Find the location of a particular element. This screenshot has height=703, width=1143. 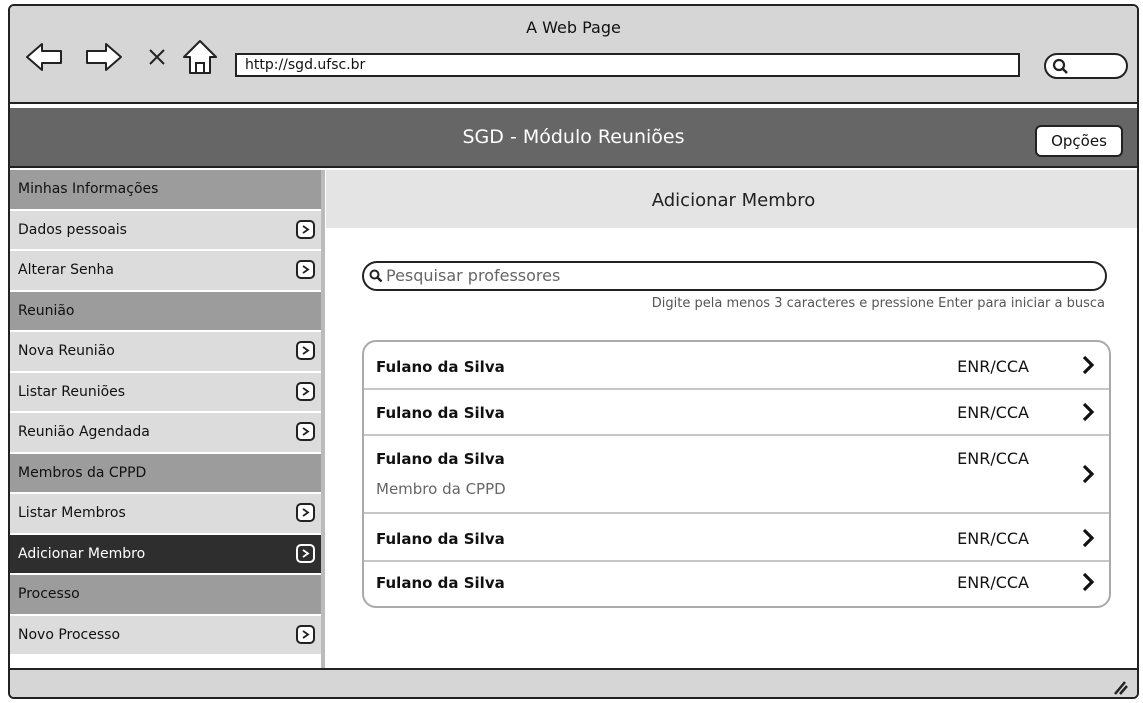

forward-icon is located at coordinates (104, 59).